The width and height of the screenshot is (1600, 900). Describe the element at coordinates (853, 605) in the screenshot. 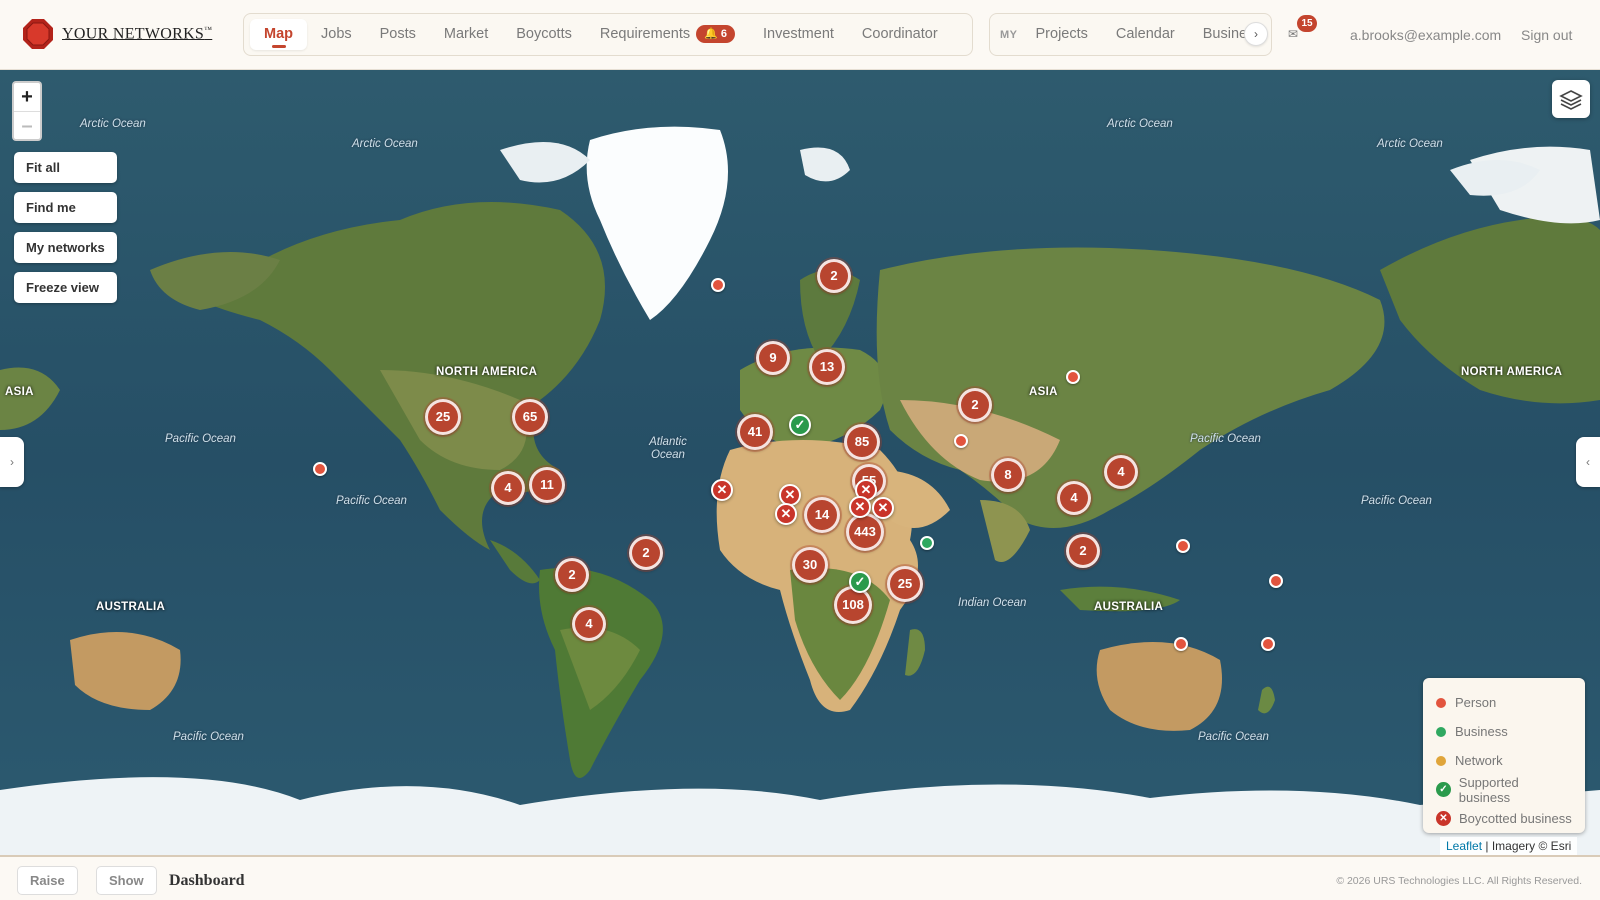

I see `cluster-marker: 108` at that location.